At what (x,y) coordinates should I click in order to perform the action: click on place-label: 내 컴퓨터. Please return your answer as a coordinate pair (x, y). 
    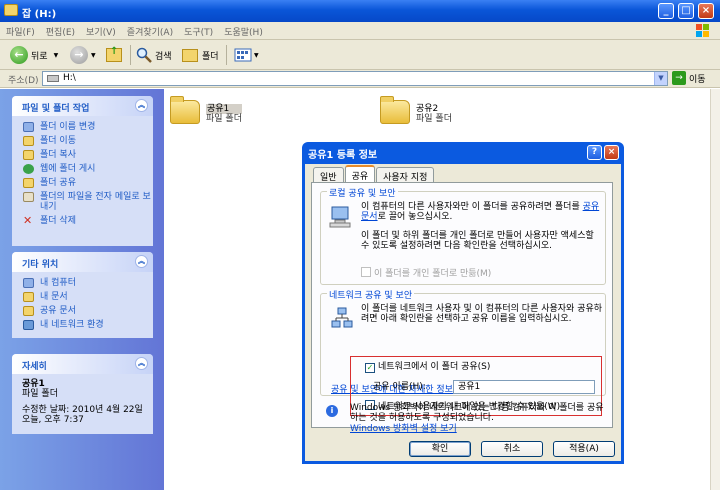
    Looking at the image, I should click on (58, 283).